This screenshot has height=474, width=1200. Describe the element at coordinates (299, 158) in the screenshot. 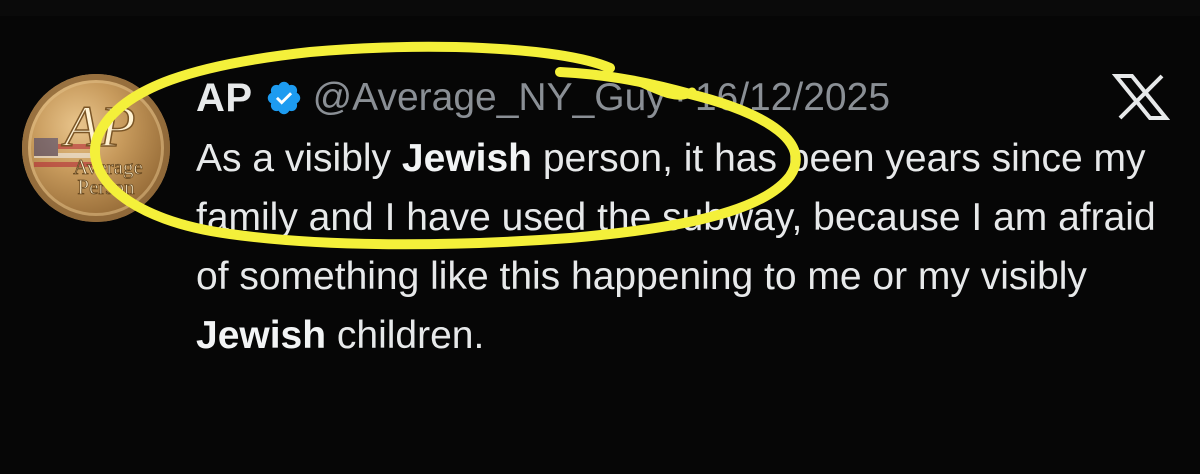

I see `tweet-text-segment: As a visibly` at that location.